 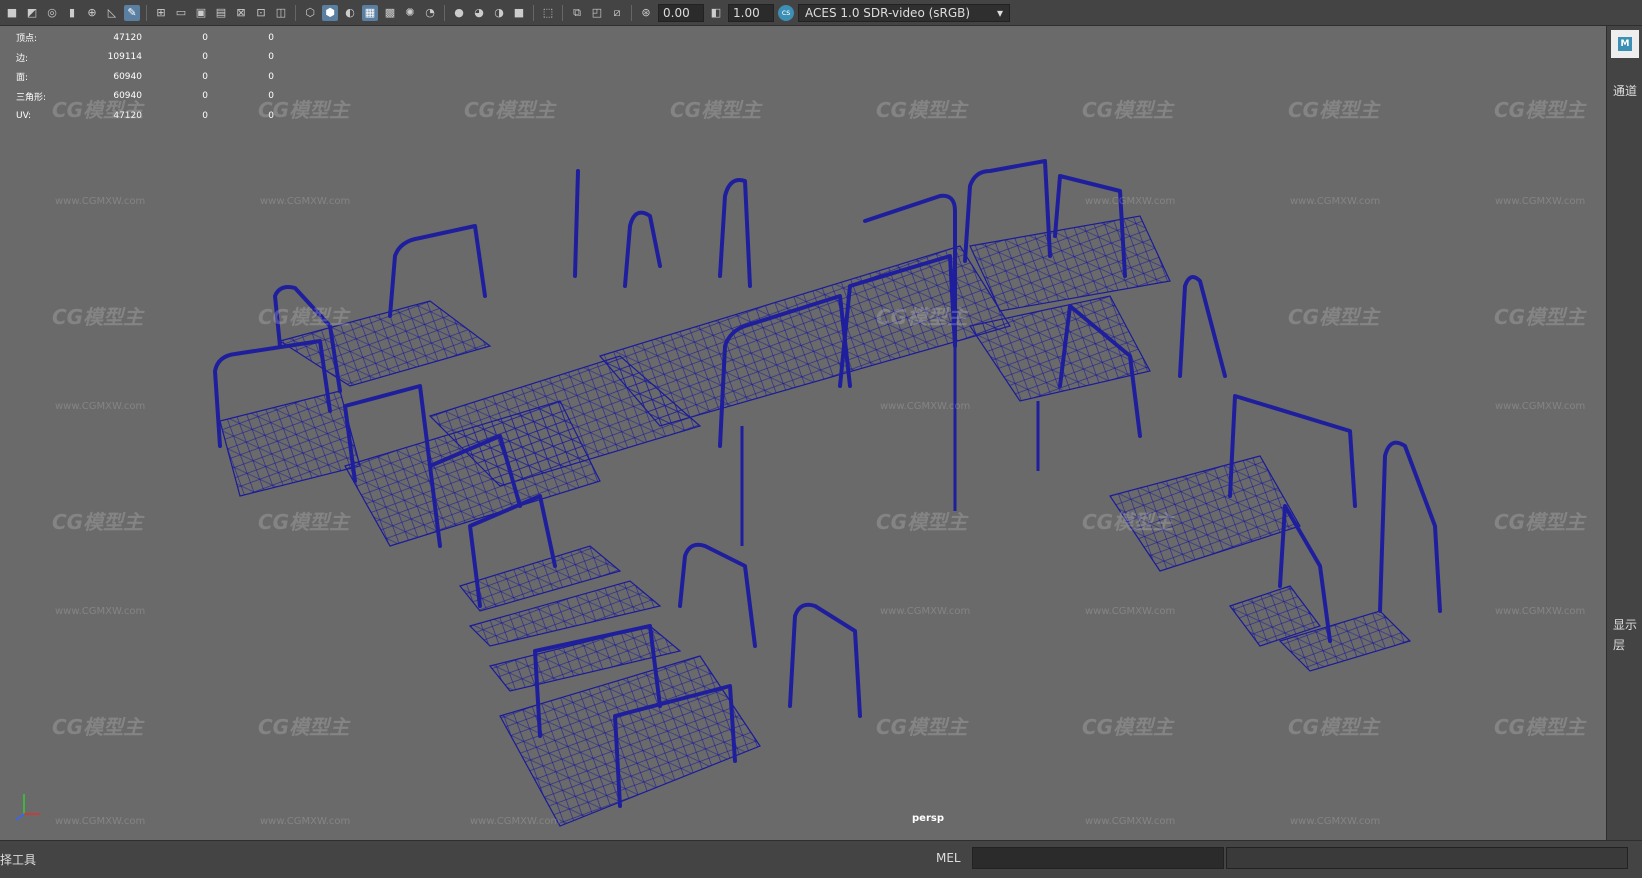 I want to click on image-plane-icon: ⊕, so click(x=92, y=13).